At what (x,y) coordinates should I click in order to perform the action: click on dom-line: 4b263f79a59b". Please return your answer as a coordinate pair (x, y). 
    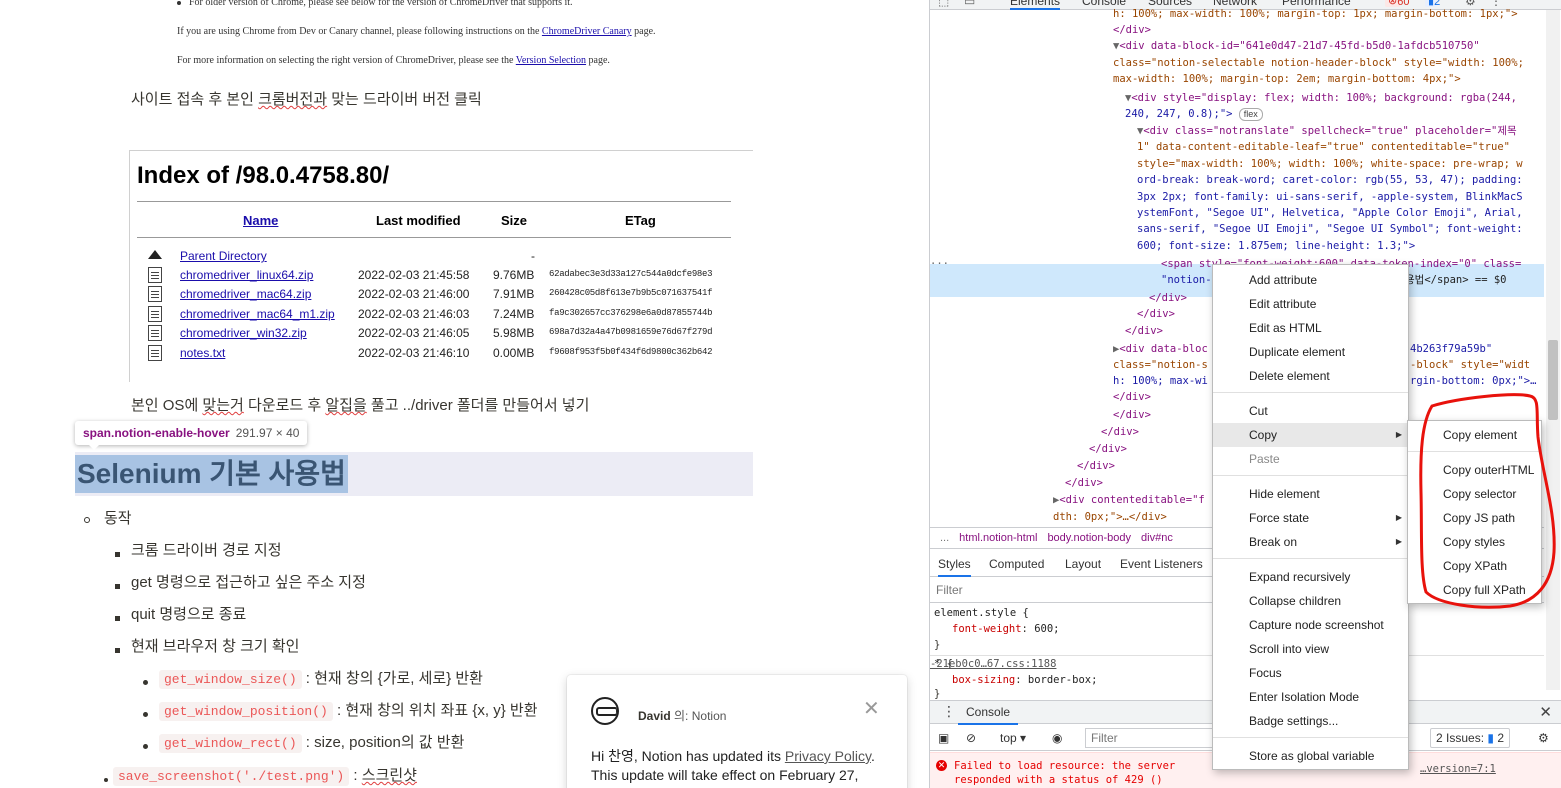
    Looking at the image, I should click on (1451, 349).